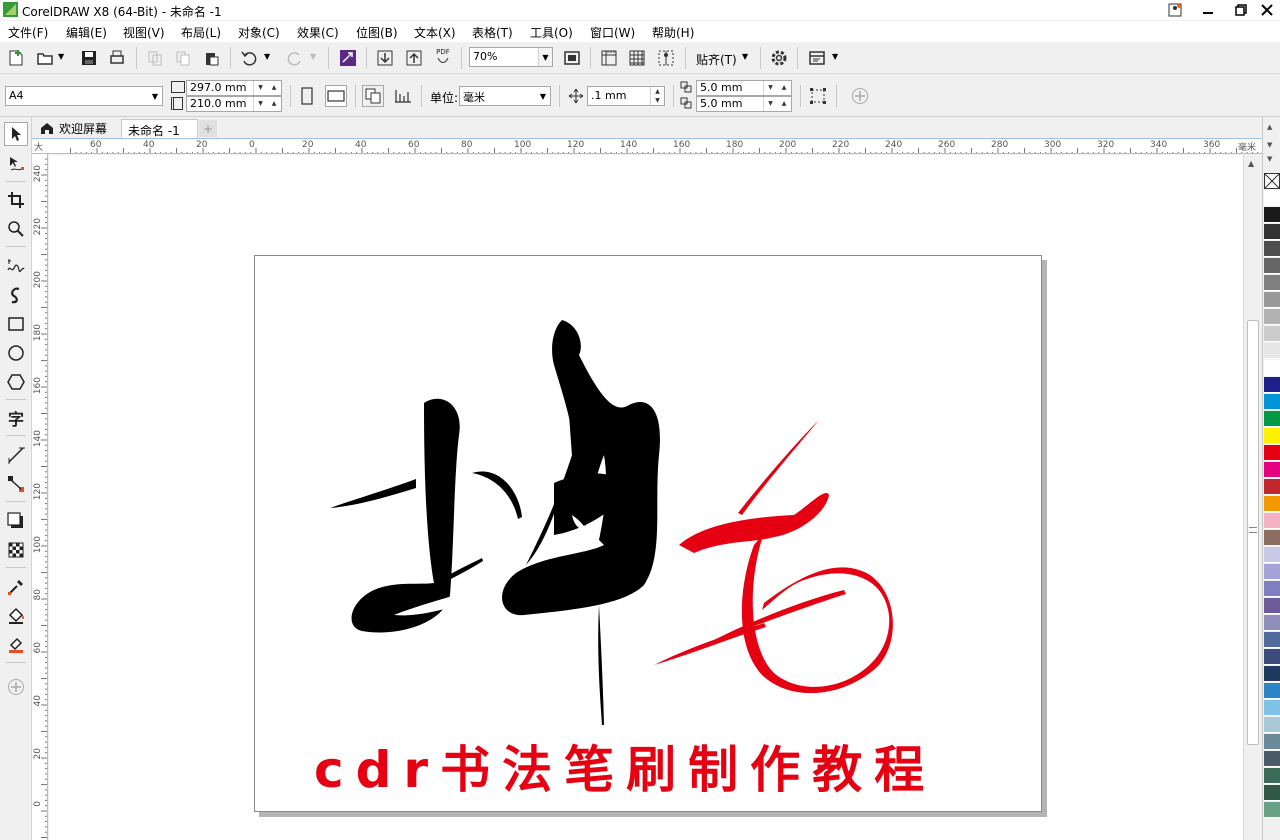 The image size is (1280, 840). I want to click on dimension-tool-icon, so click(16, 455).